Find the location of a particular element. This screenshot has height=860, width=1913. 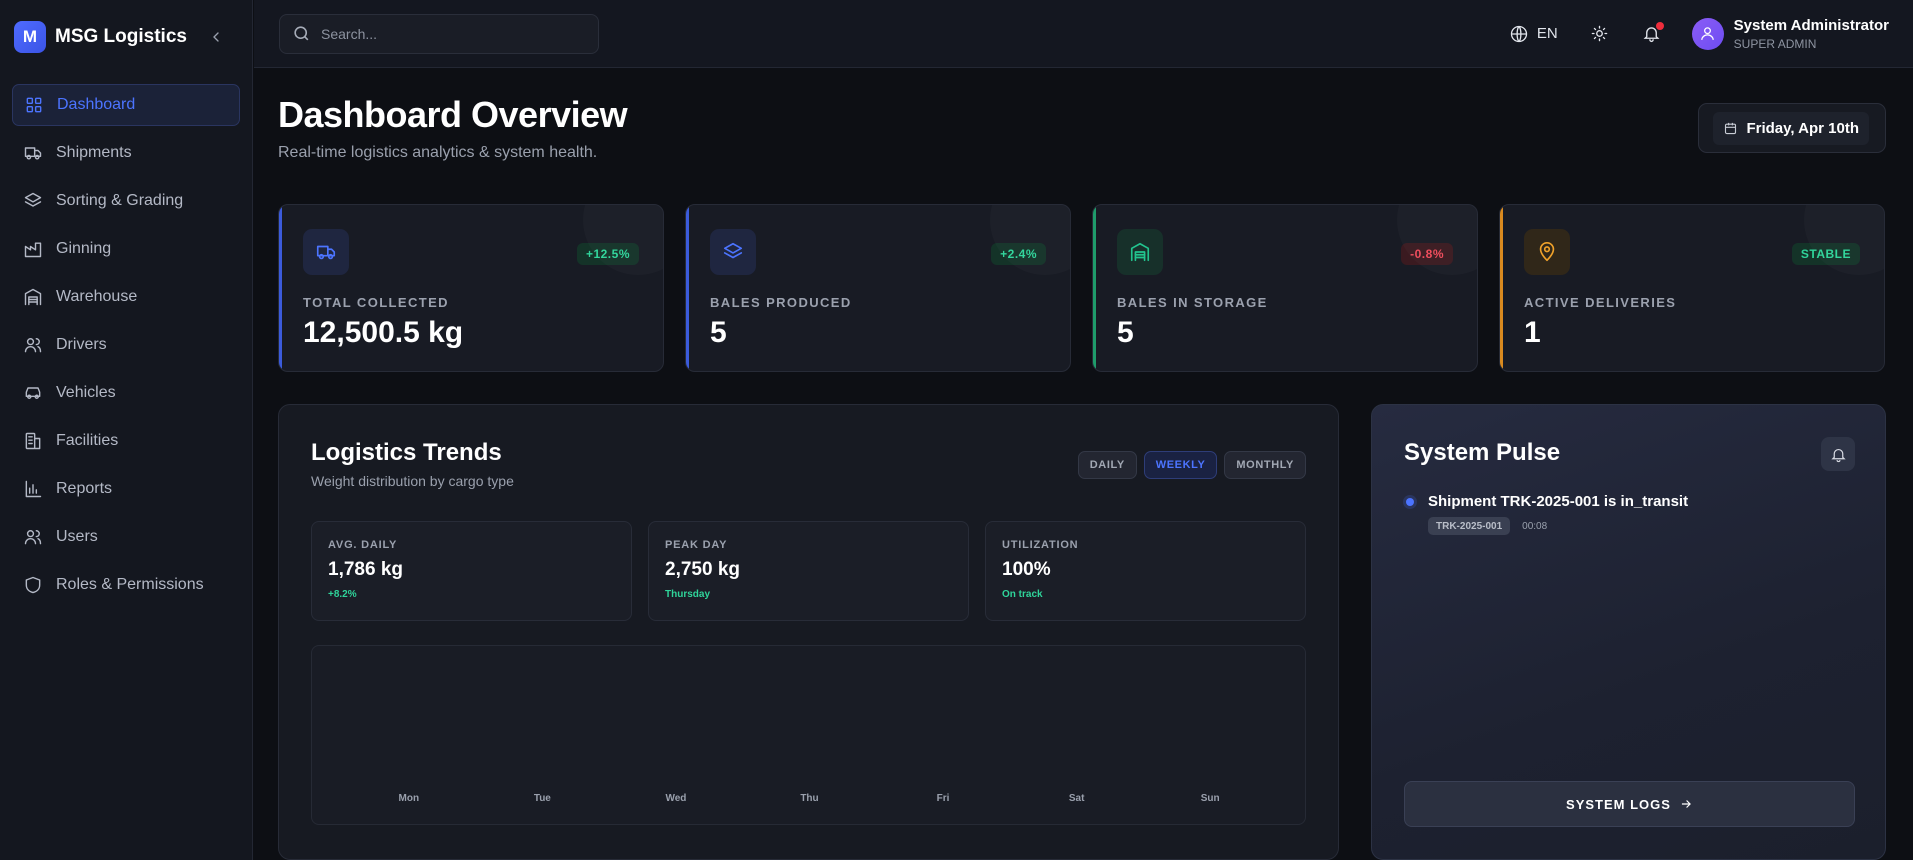

metric-label: PEAK DAY is located at coordinates (696, 545).